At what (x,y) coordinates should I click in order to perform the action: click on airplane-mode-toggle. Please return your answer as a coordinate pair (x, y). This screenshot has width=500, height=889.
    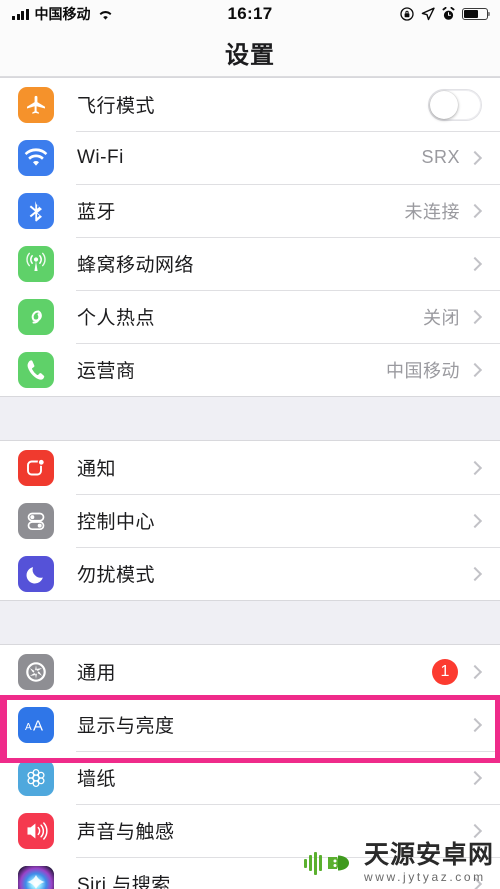
    Looking at the image, I should click on (455, 104).